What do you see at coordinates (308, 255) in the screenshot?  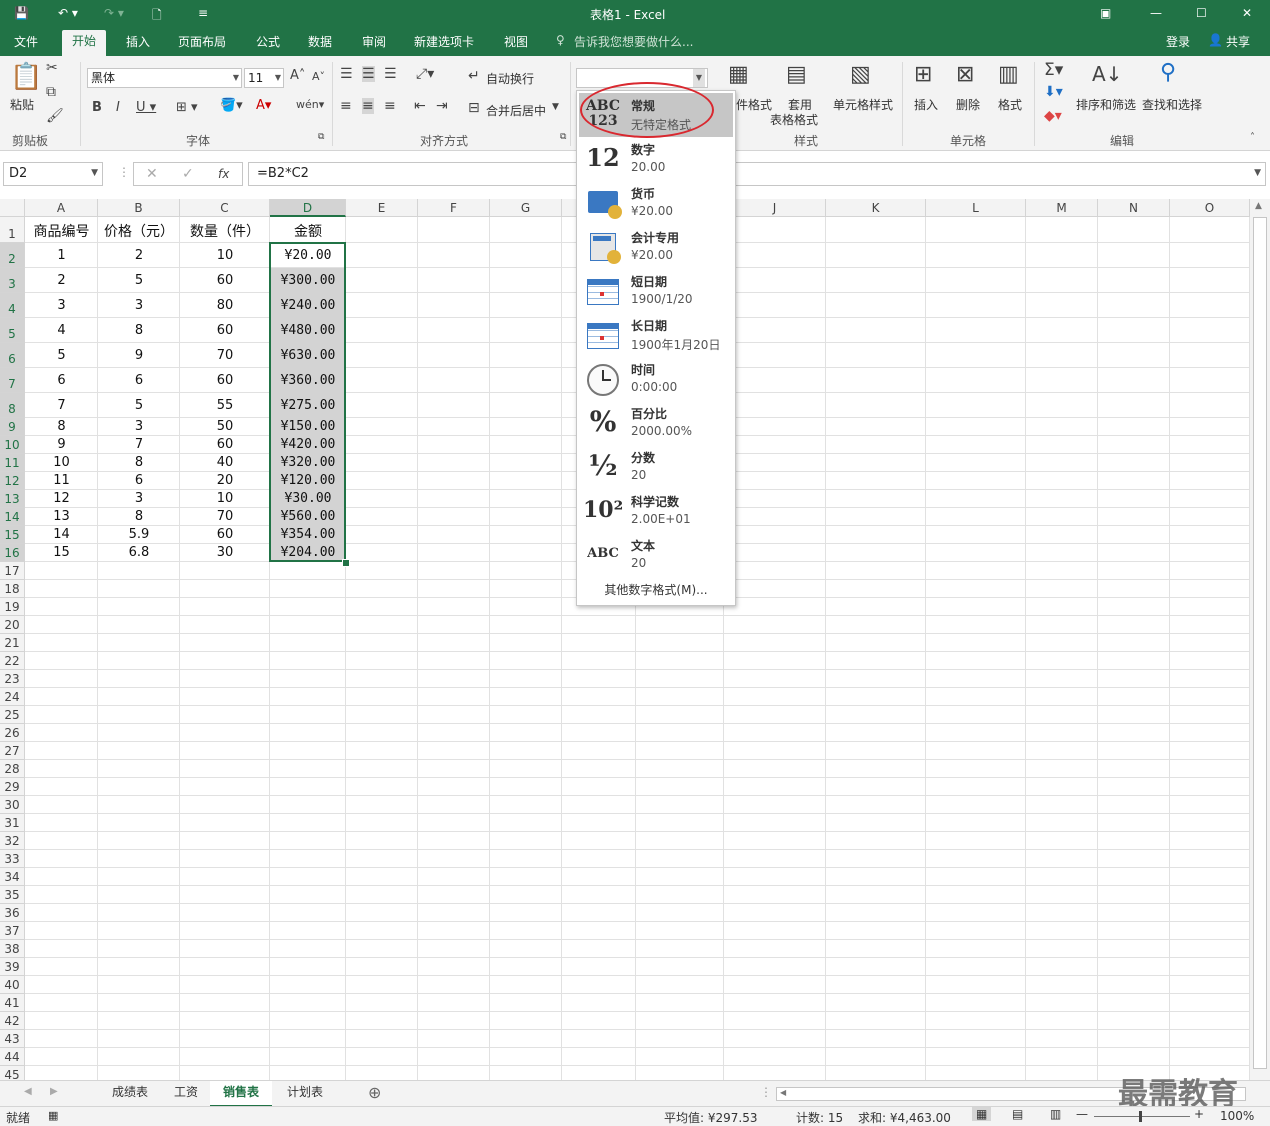 I see `amount-cell: ¥20.00` at bounding box center [308, 255].